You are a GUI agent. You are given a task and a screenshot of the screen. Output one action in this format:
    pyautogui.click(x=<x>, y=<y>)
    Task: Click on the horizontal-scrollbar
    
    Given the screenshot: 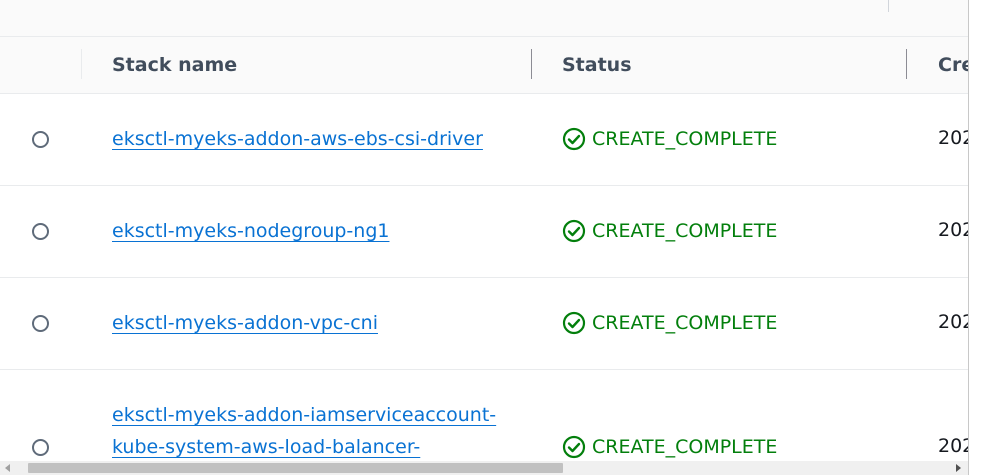 What is the action you would take?
    pyautogui.click(x=484, y=468)
    